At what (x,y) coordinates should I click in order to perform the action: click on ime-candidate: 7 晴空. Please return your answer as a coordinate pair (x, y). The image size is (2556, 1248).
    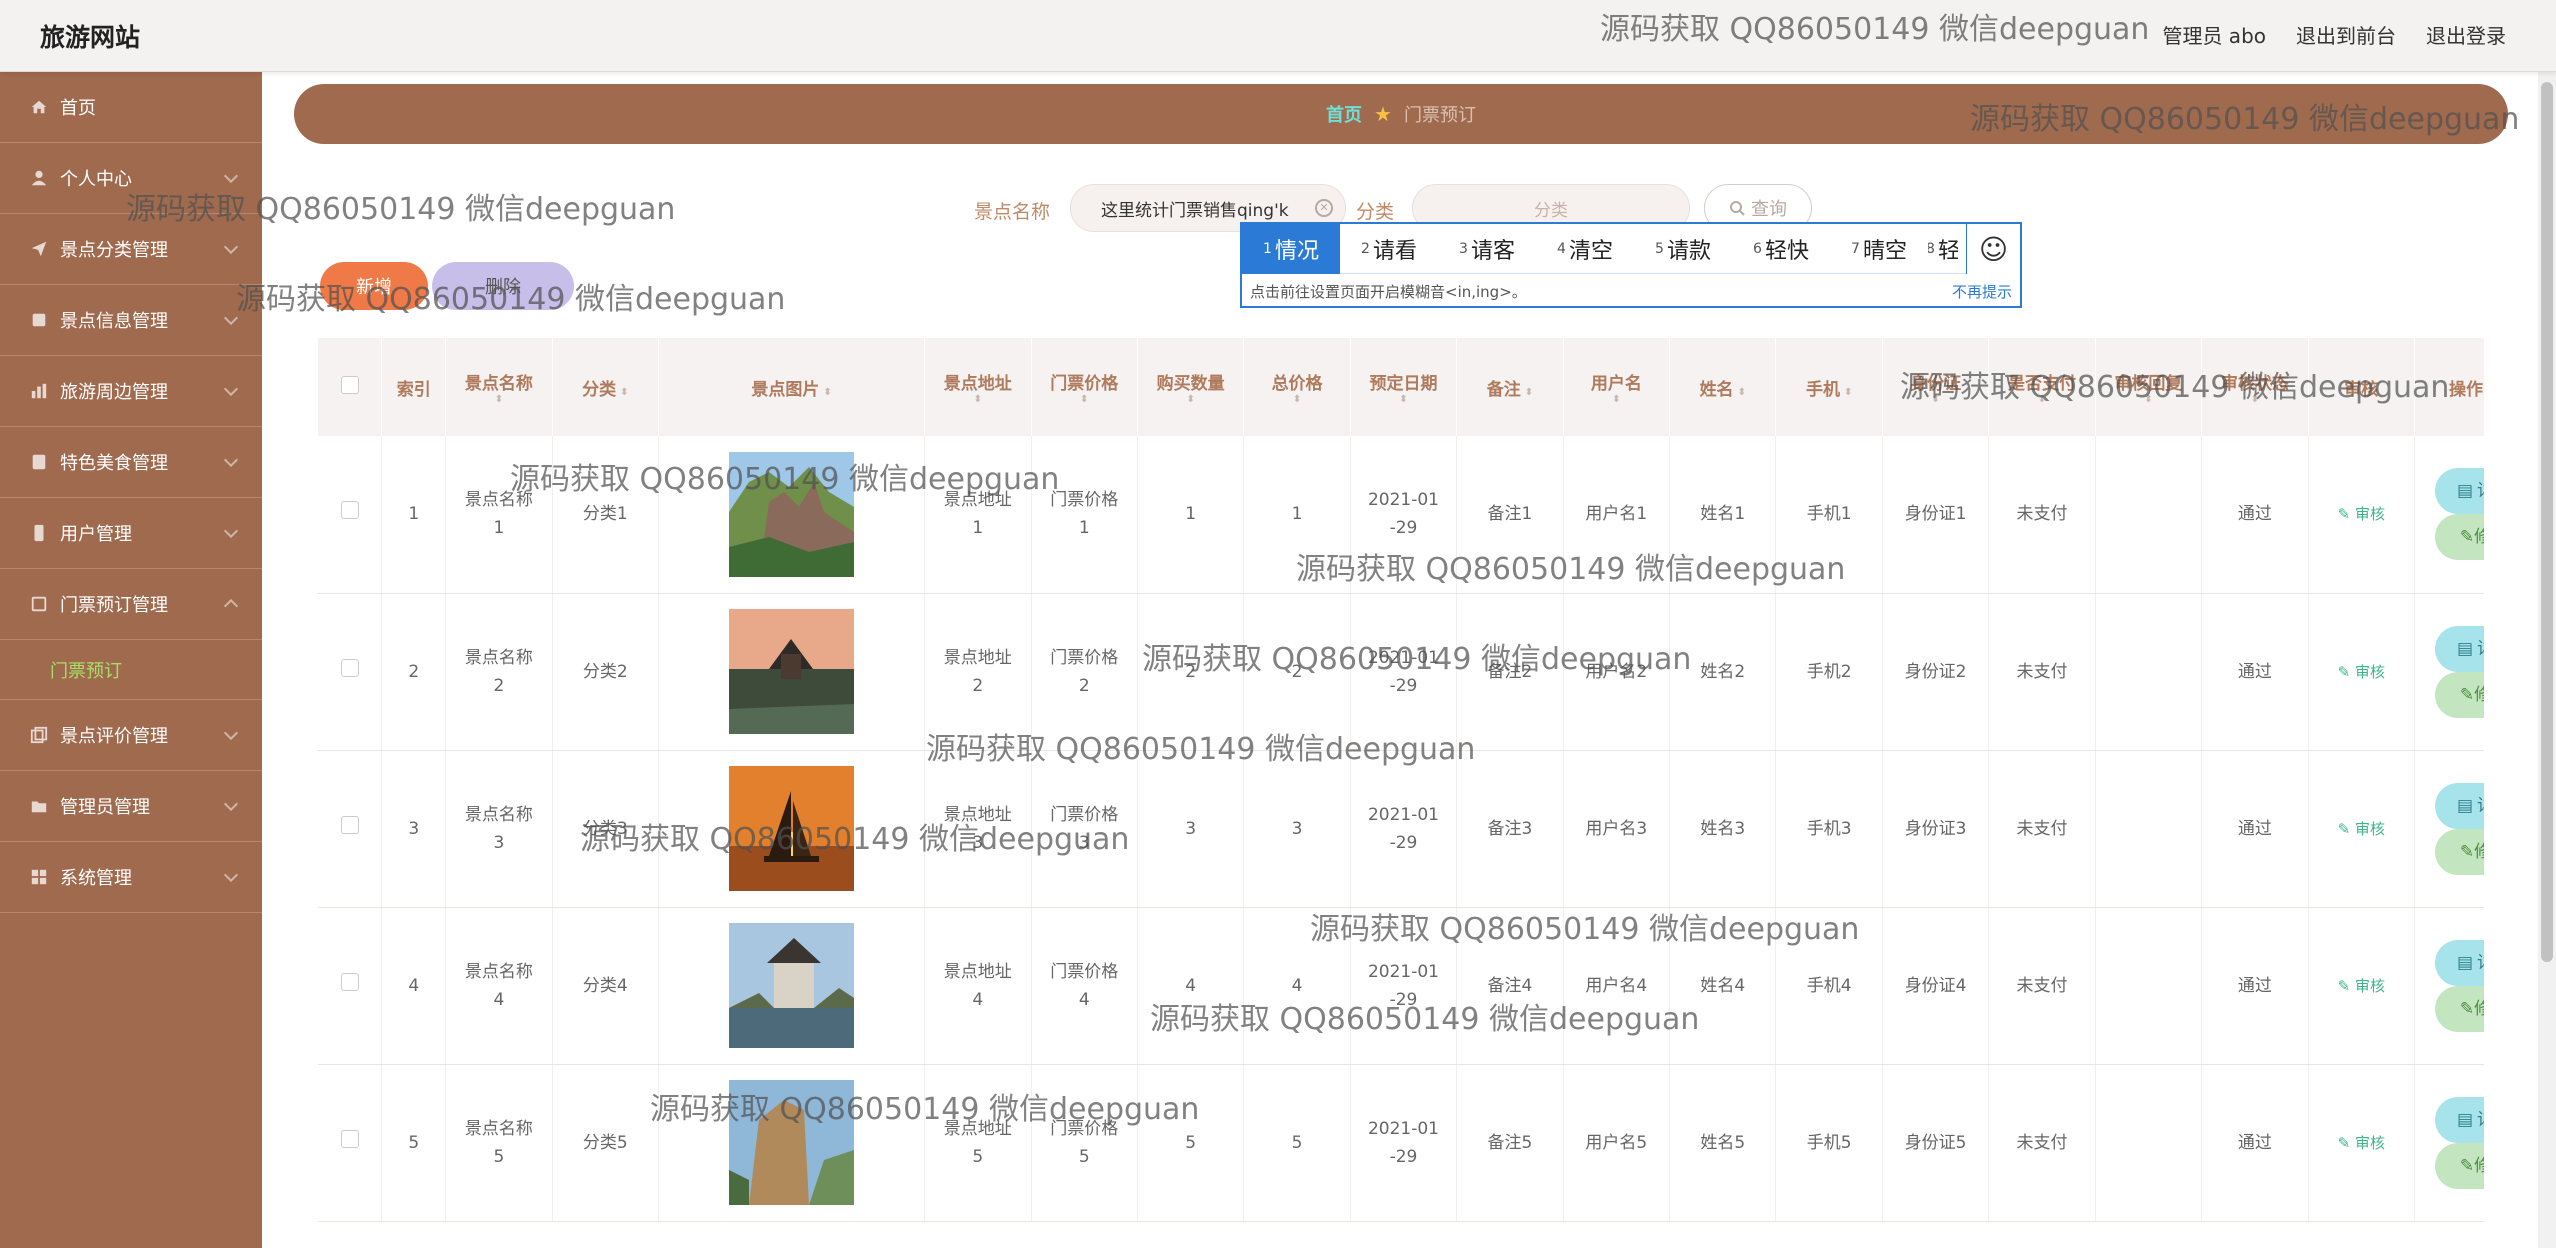
    Looking at the image, I should click on (1879, 249).